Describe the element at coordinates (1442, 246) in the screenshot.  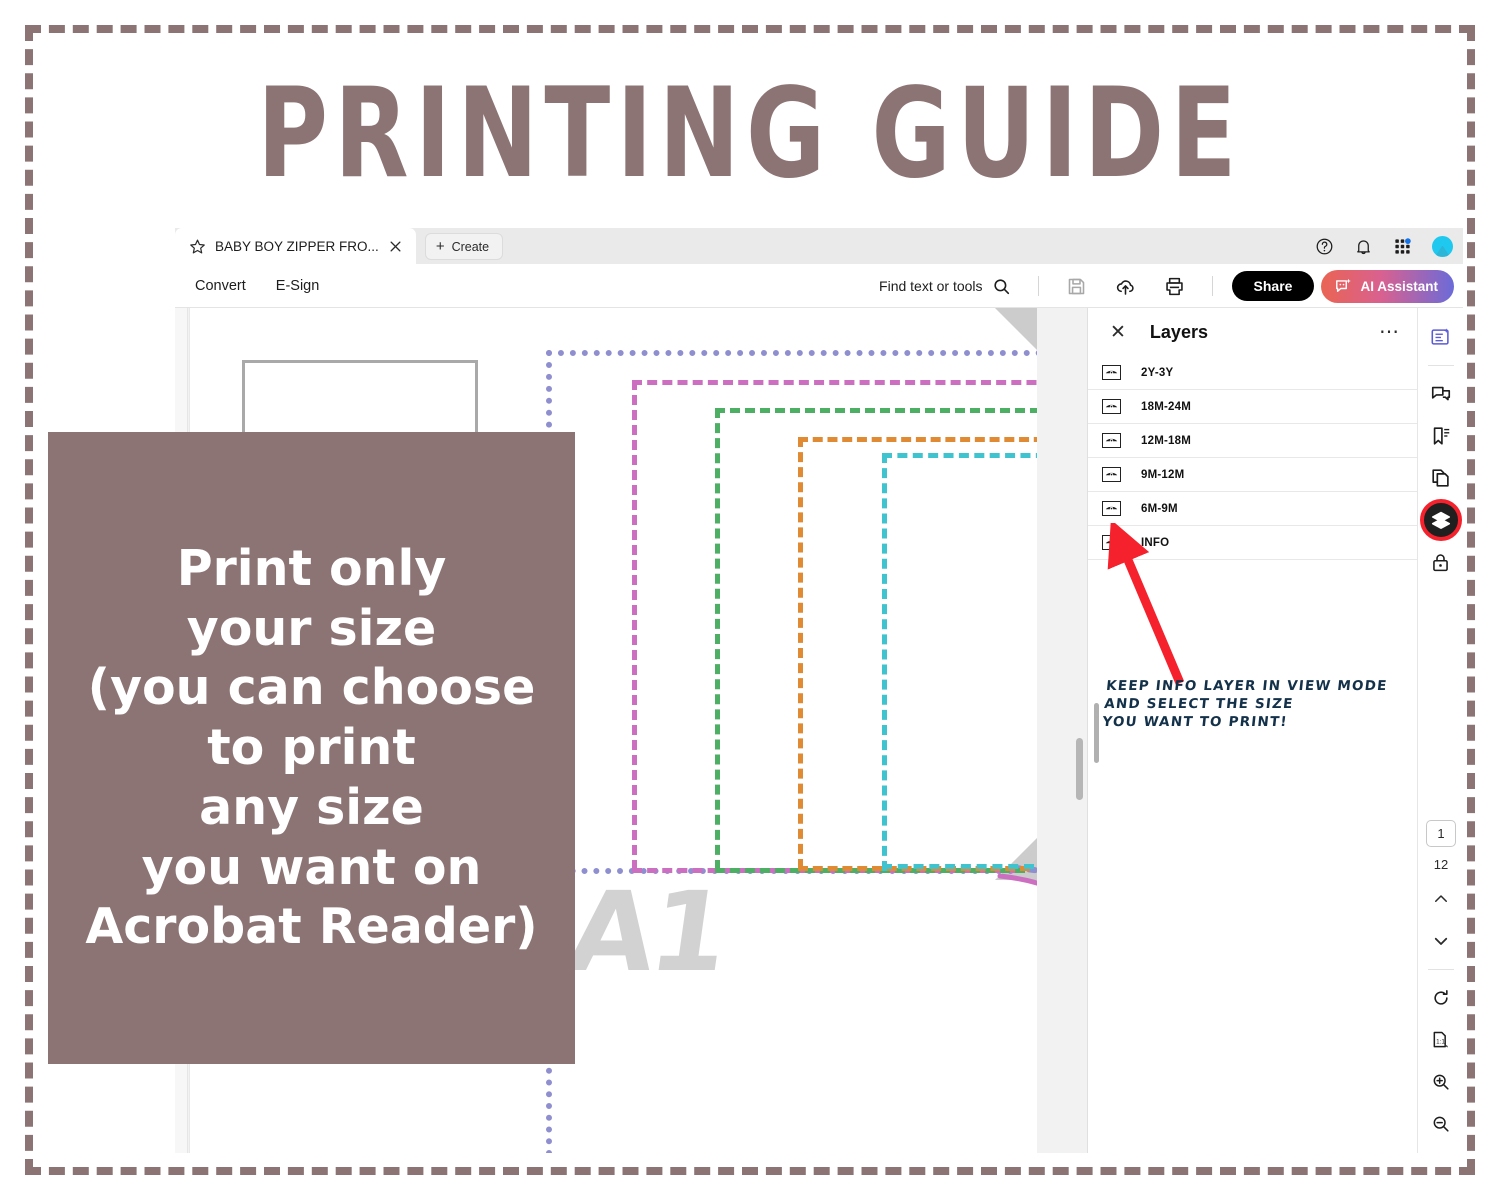
I see `avatar` at that location.